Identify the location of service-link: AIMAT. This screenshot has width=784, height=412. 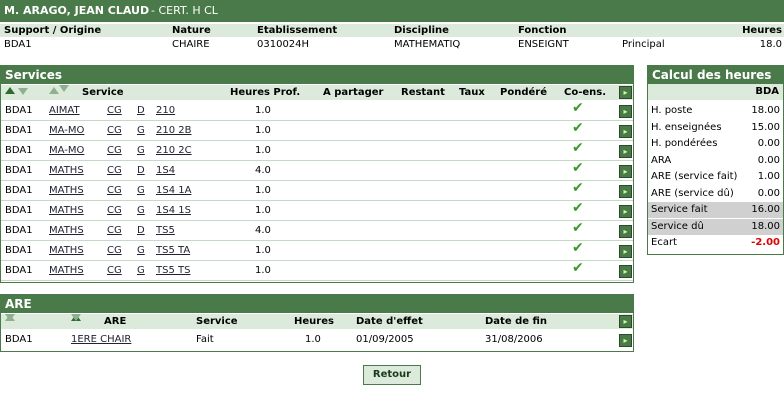
(64, 110).